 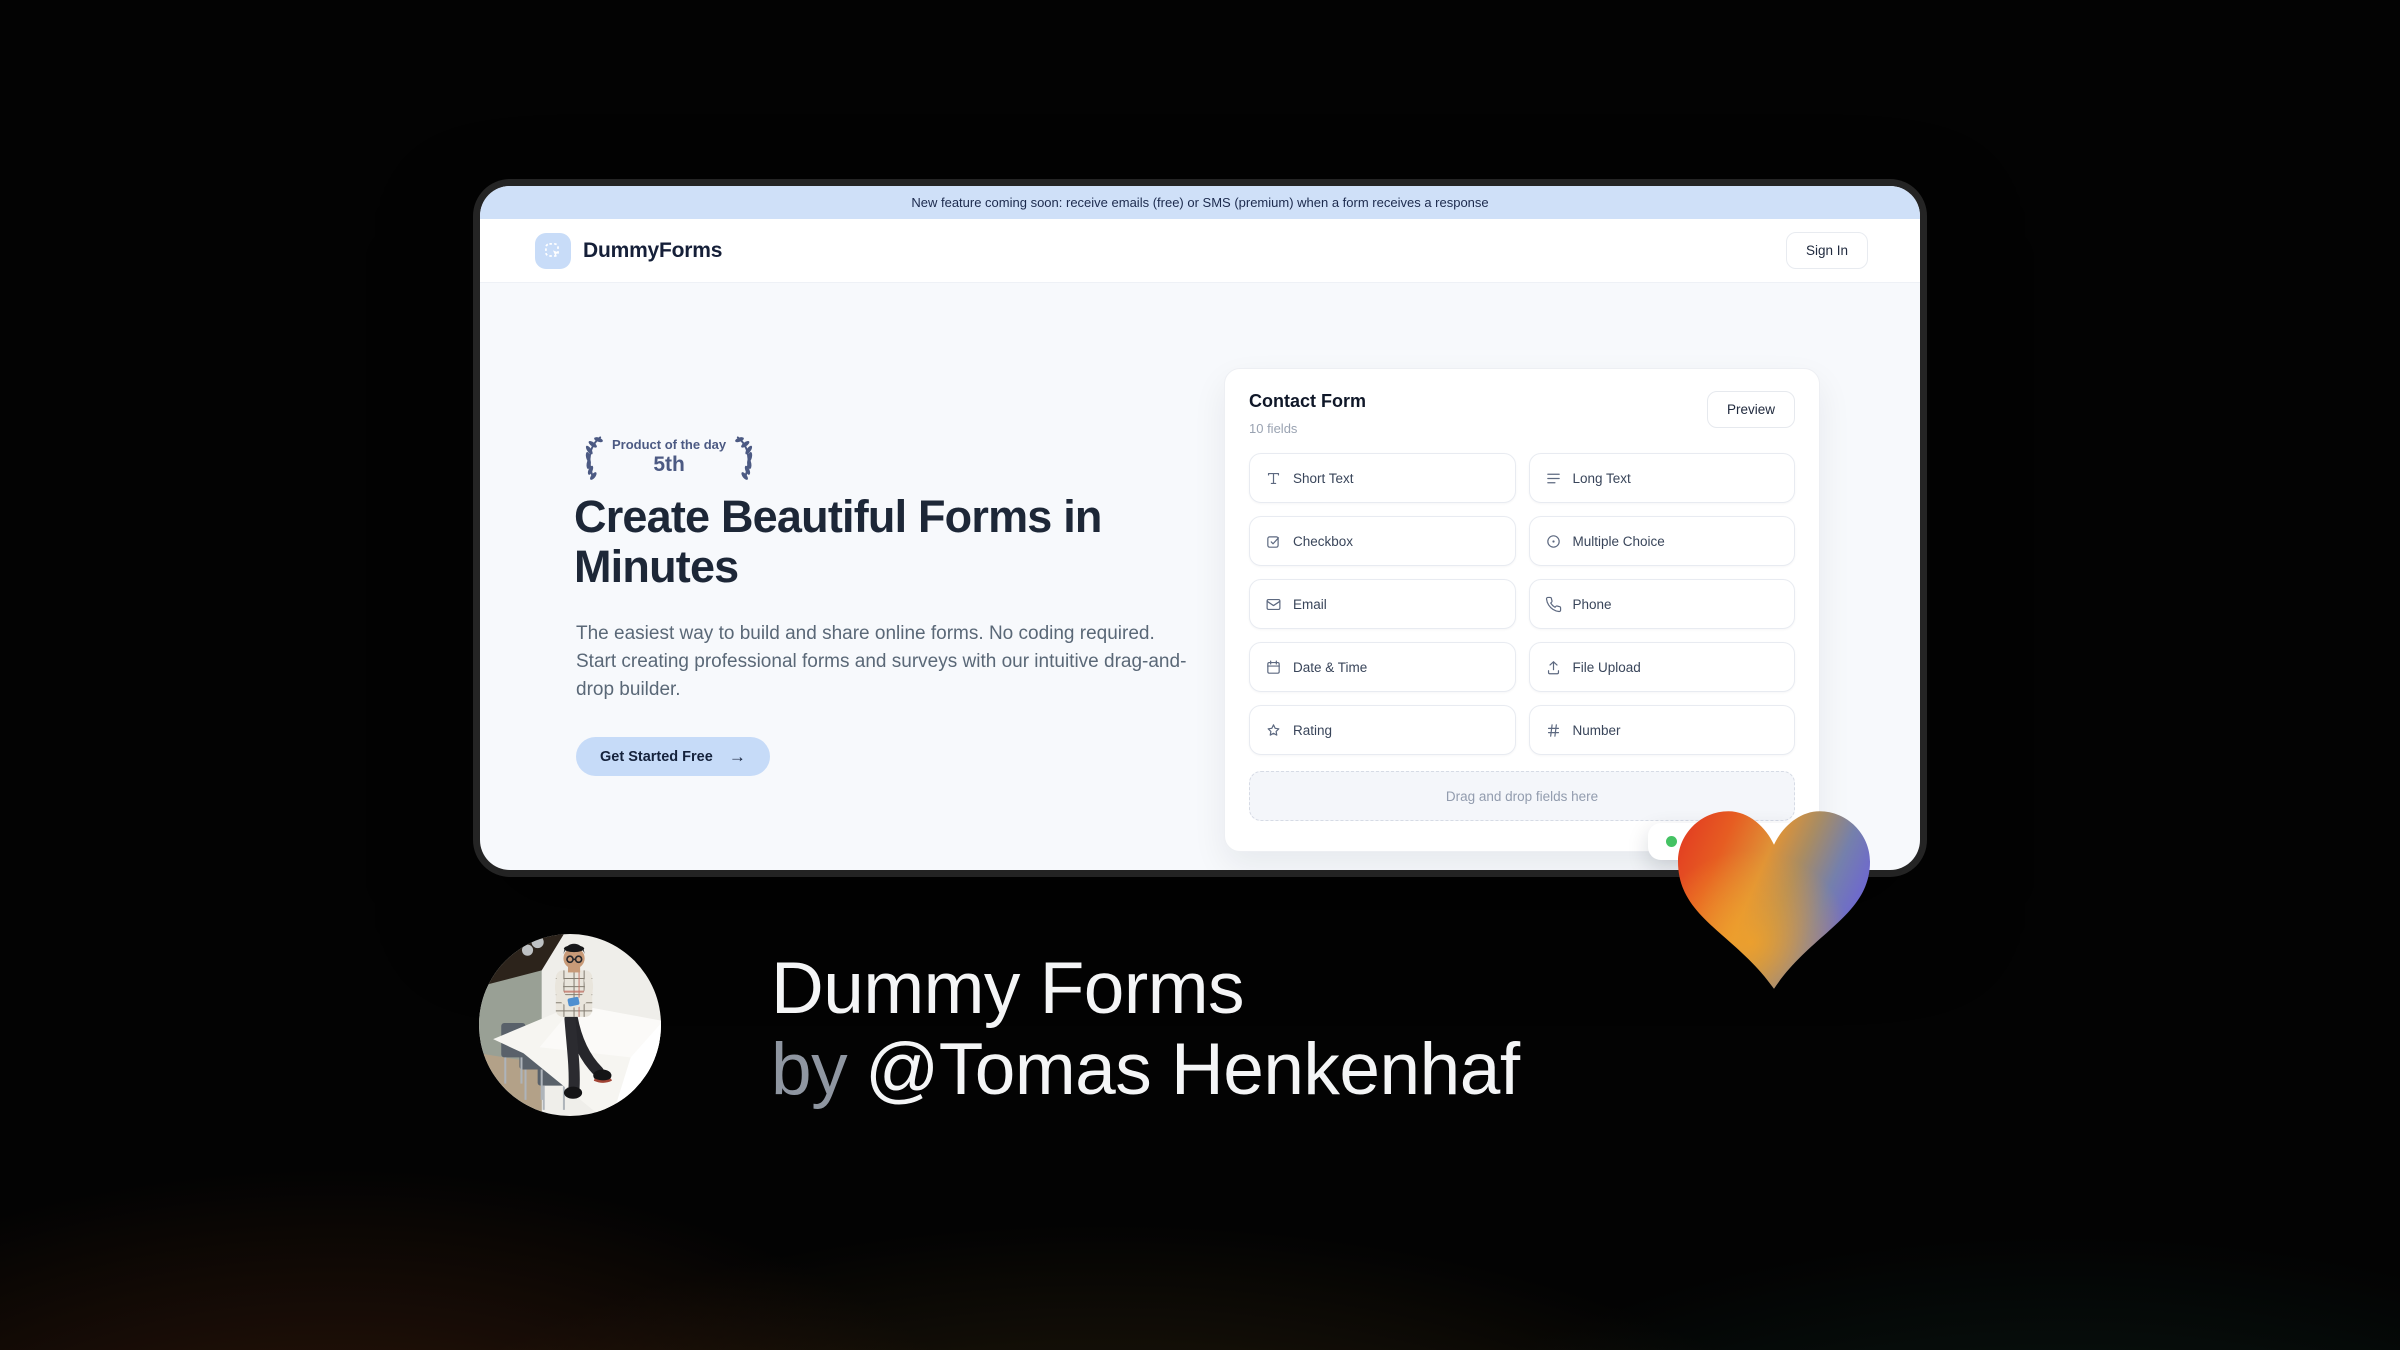 What do you see at coordinates (1192, 1069) in the screenshot?
I see `caption-author: @Tomas Henkenhaf` at bounding box center [1192, 1069].